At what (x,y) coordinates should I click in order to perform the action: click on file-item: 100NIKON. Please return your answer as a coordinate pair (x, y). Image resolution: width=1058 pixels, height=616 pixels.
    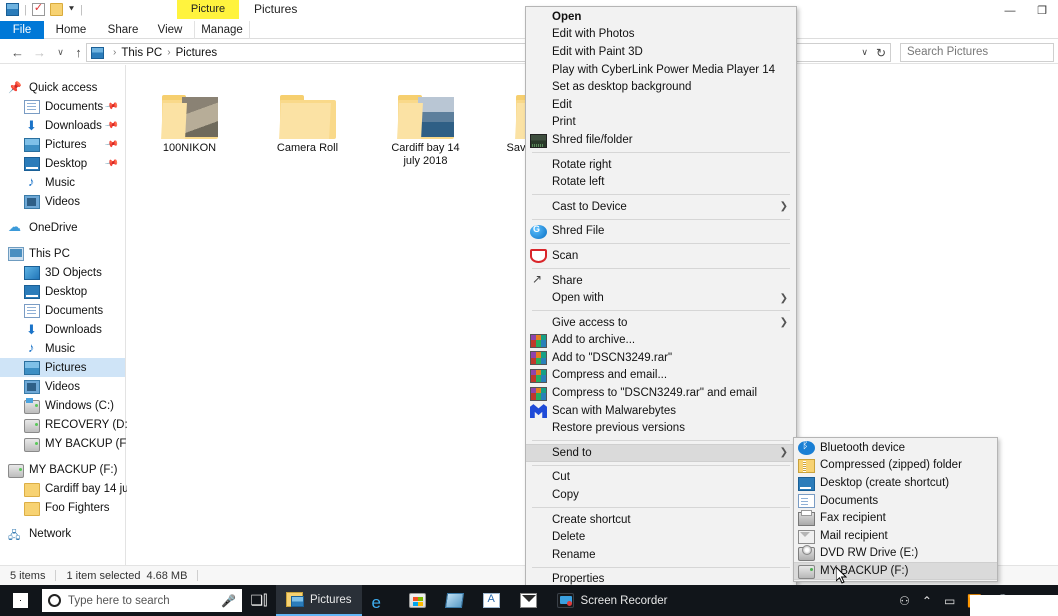
    Looking at the image, I should click on (189, 122).